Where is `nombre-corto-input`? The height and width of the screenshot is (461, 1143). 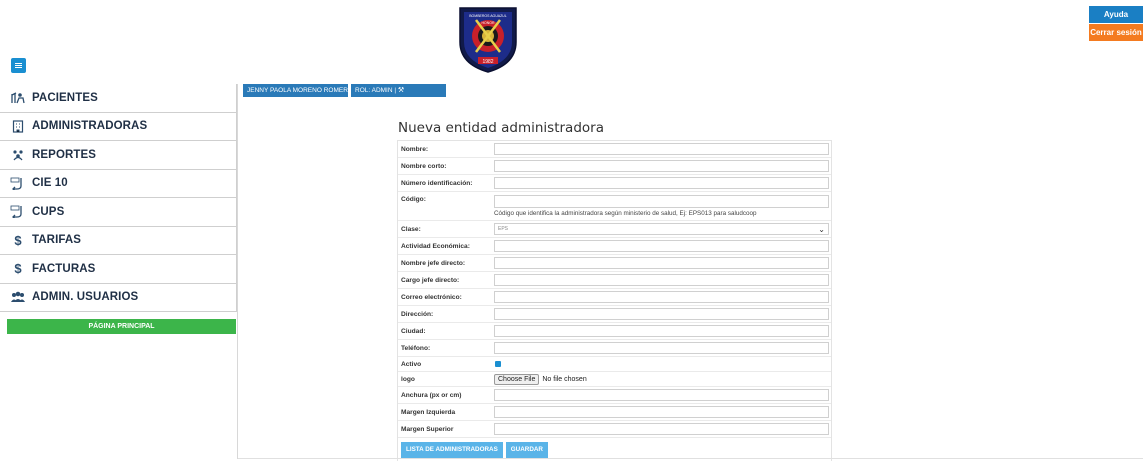
nombre-corto-input is located at coordinates (661, 166).